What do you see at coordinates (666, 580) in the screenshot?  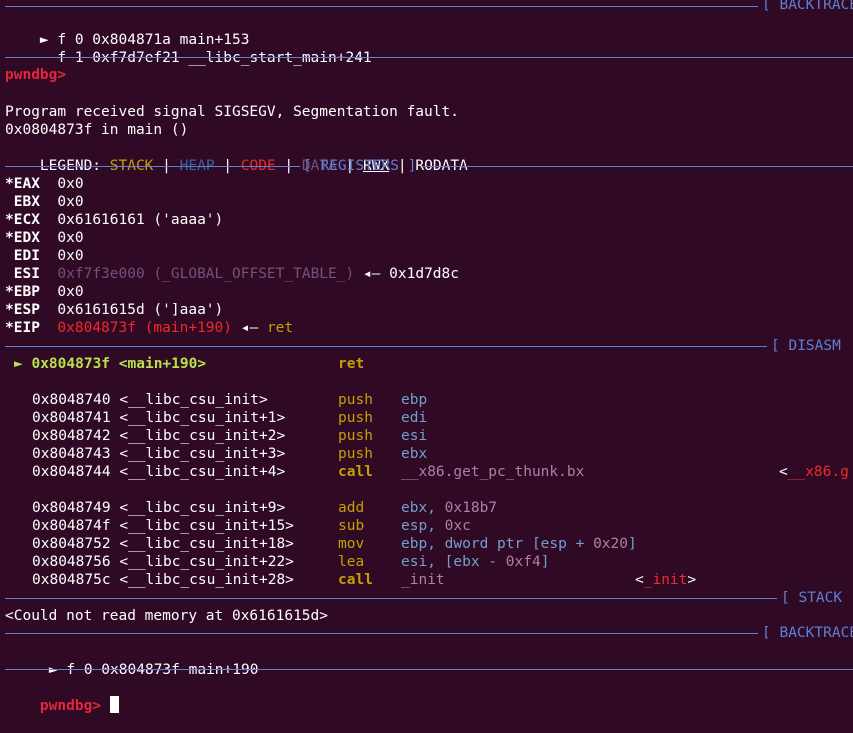 I see `call-target: <_init>` at bounding box center [666, 580].